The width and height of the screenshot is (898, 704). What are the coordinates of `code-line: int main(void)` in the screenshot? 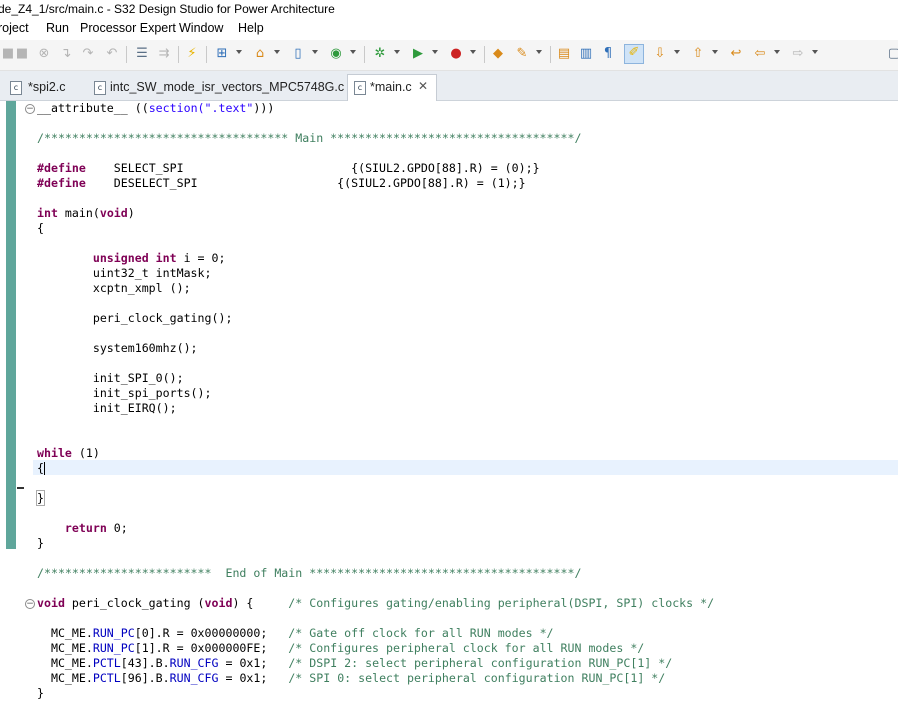 It's located at (86, 213).